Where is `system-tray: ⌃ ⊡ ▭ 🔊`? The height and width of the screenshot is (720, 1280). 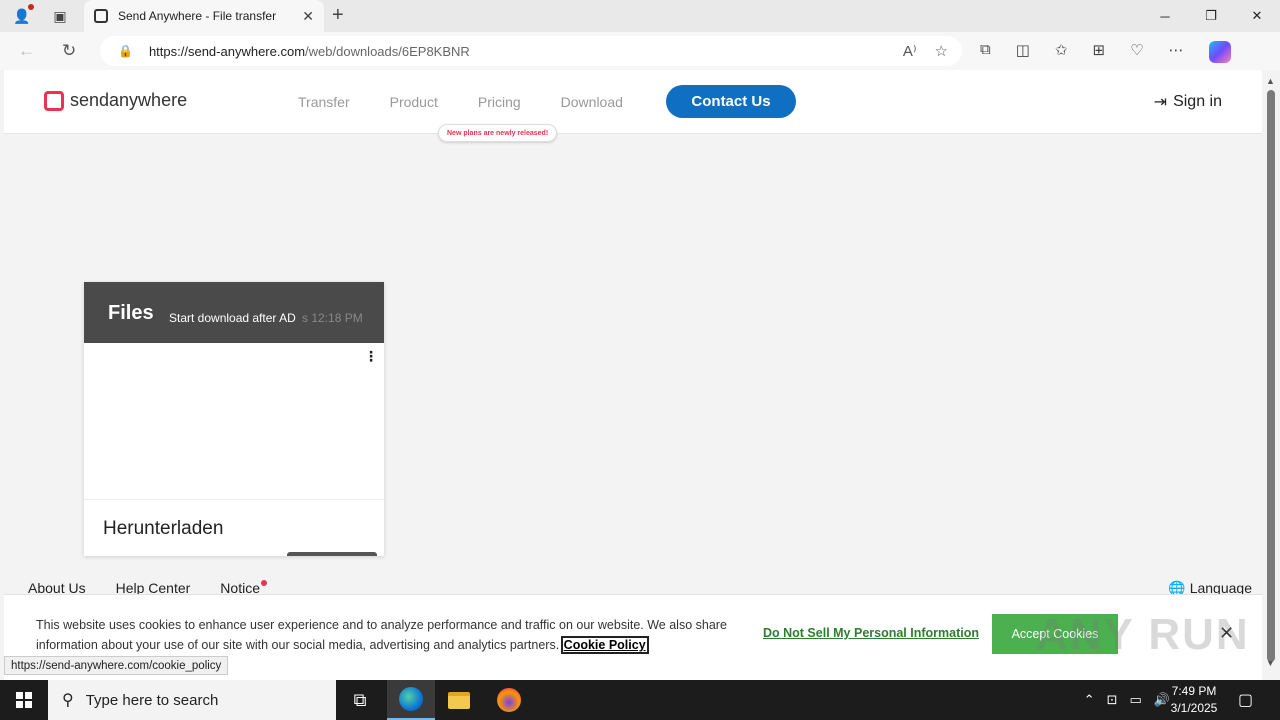 system-tray: ⌃ ⊡ ▭ 🔊 is located at coordinates (1127, 700).